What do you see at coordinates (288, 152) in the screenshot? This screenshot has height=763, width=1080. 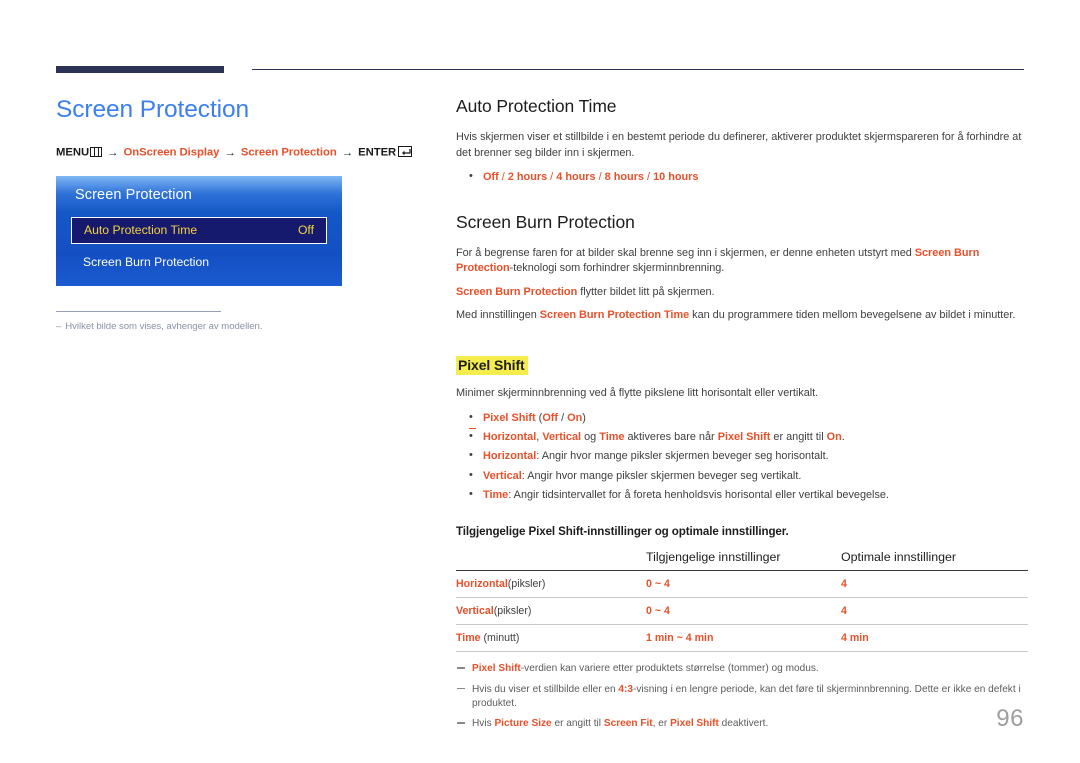 I see `breadcrumb-item-screen-protection: Screen Protection` at bounding box center [288, 152].